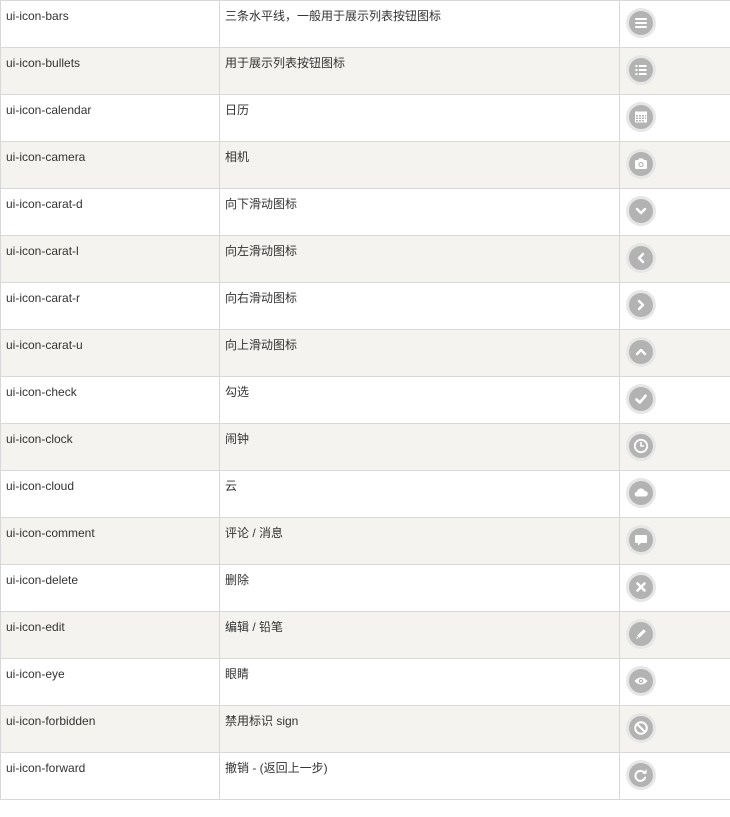 The width and height of the screenshot is (730, 817). I want to click on icon-class-name: ui-icon-calendar, so click(110, 118).